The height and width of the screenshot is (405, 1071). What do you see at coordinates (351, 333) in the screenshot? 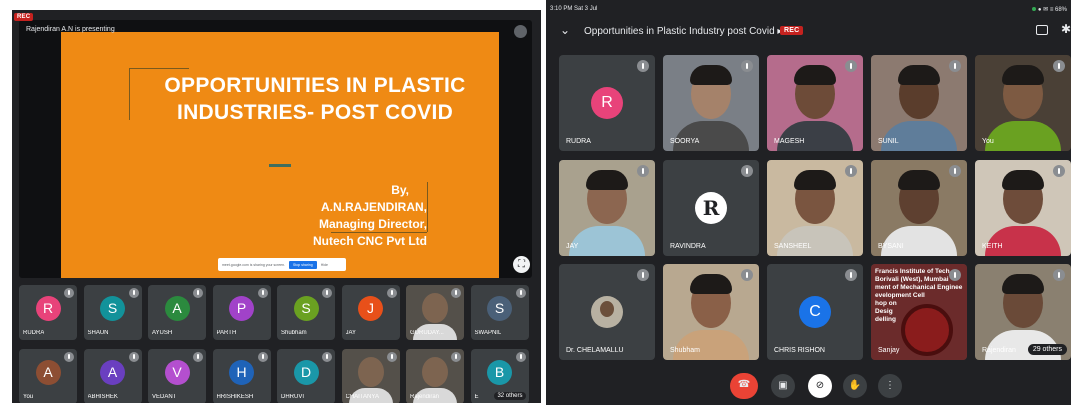
I see `participant-name: JAY` at bounding box center [351, 333].